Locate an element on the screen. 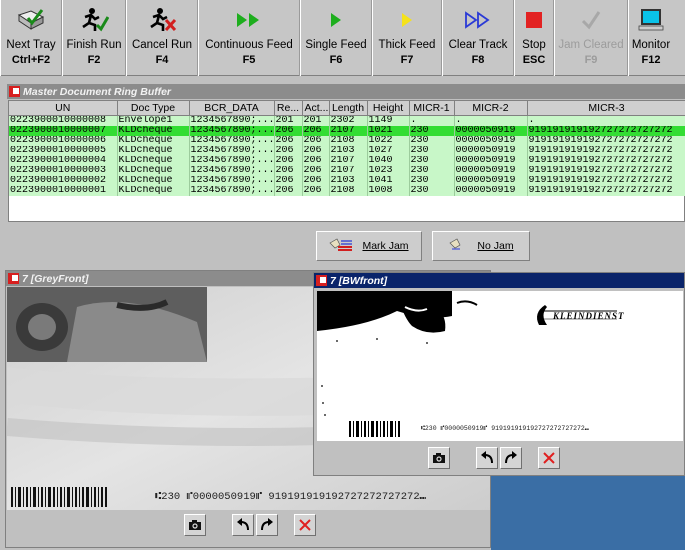 This screenshot has width=685, height=550. double-play-icon is located at coordinates (249, 20).